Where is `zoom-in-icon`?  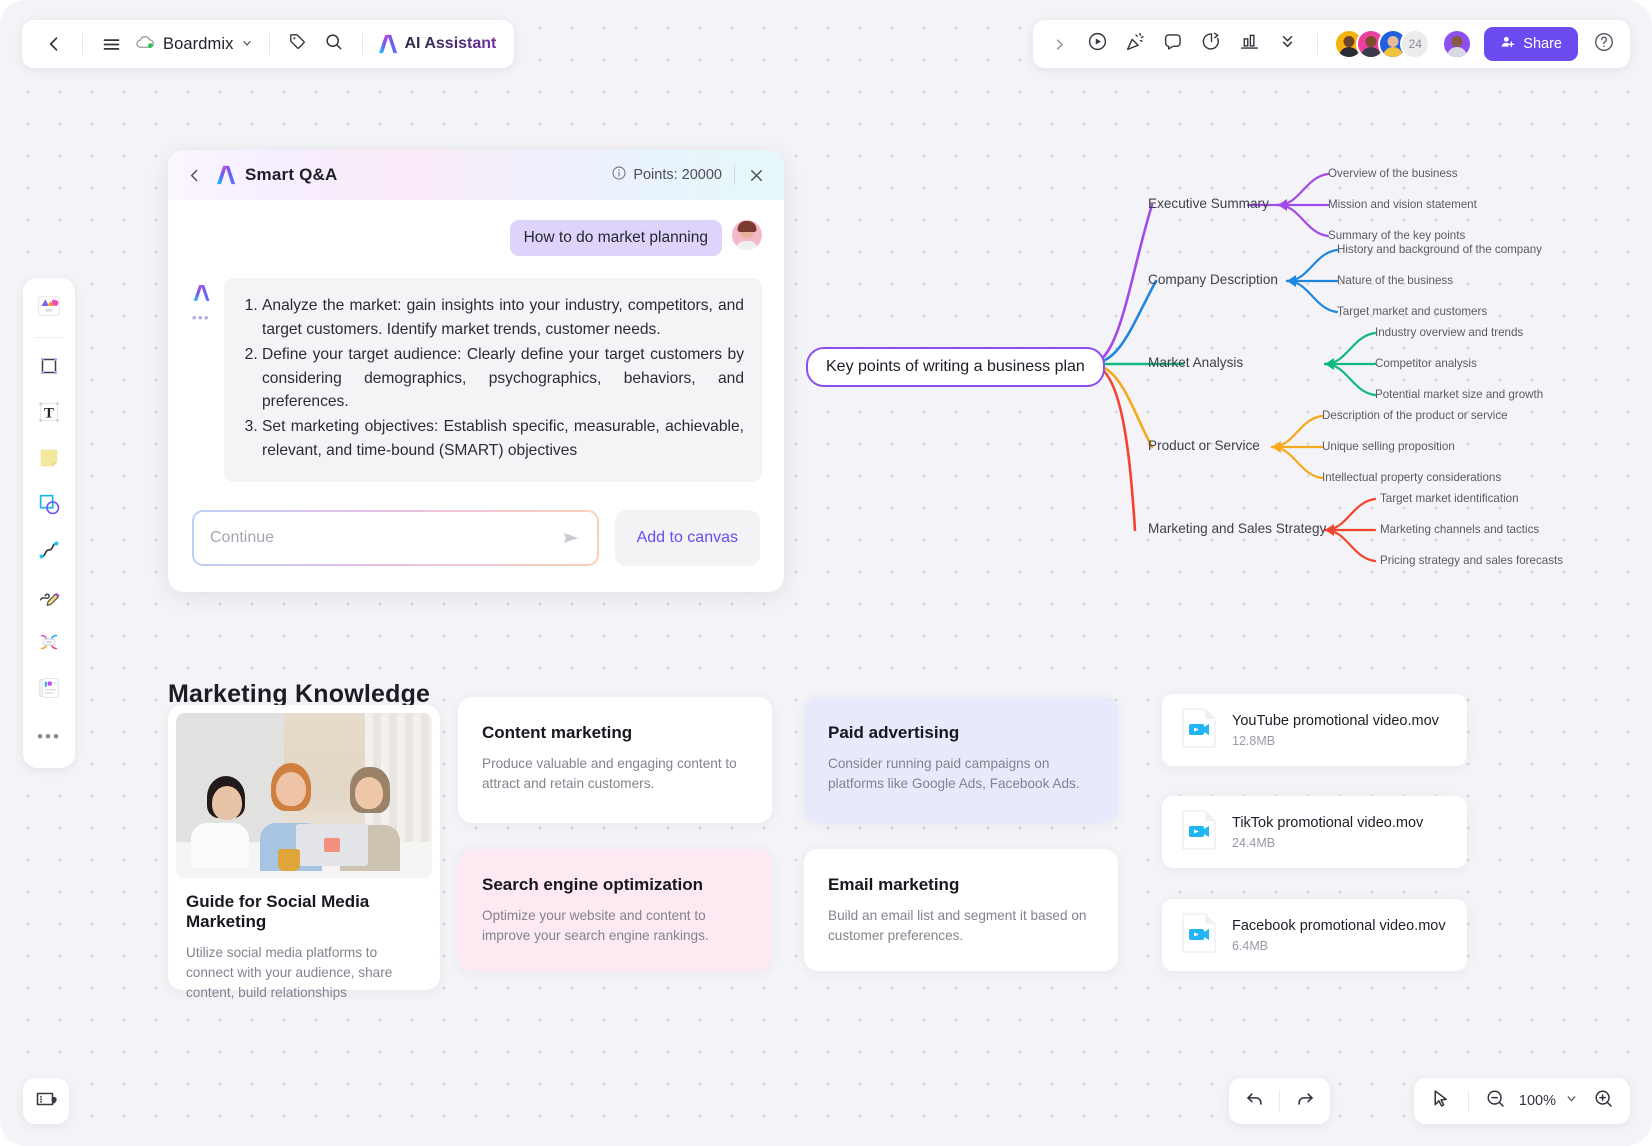
zoom-in-icon is located at coordinates (1603, 1101).